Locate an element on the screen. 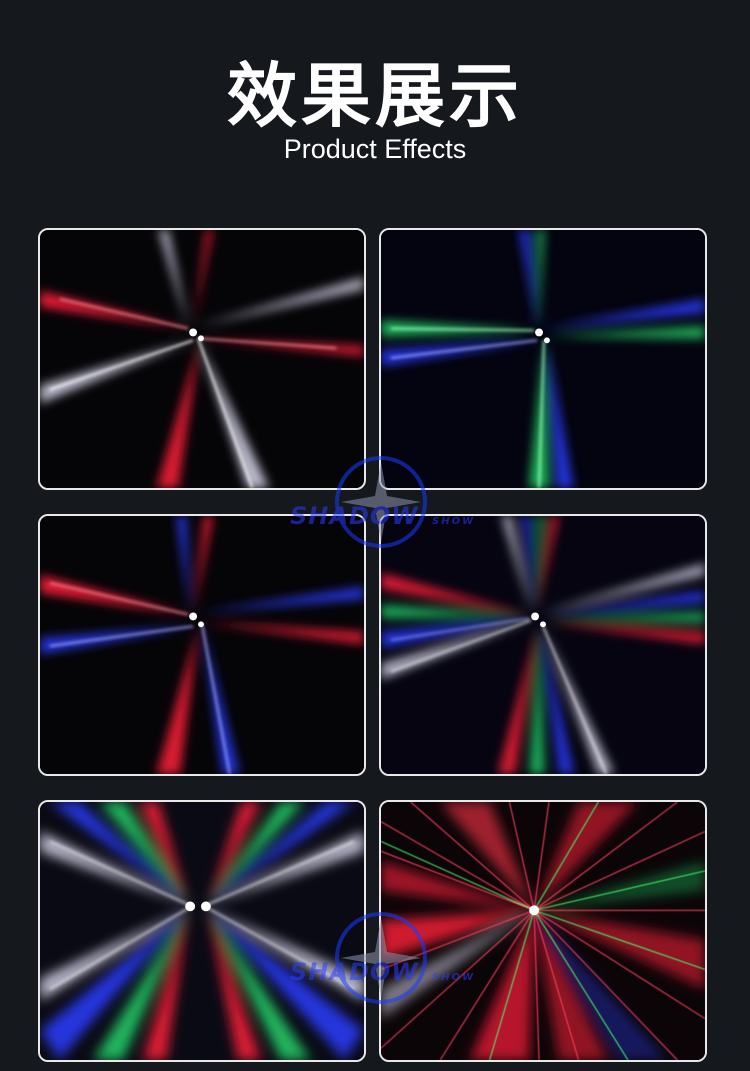 The width and height of the screenshot is (750, 1071). page-subtitle: Product Effects is located at coordinates (375, 149).